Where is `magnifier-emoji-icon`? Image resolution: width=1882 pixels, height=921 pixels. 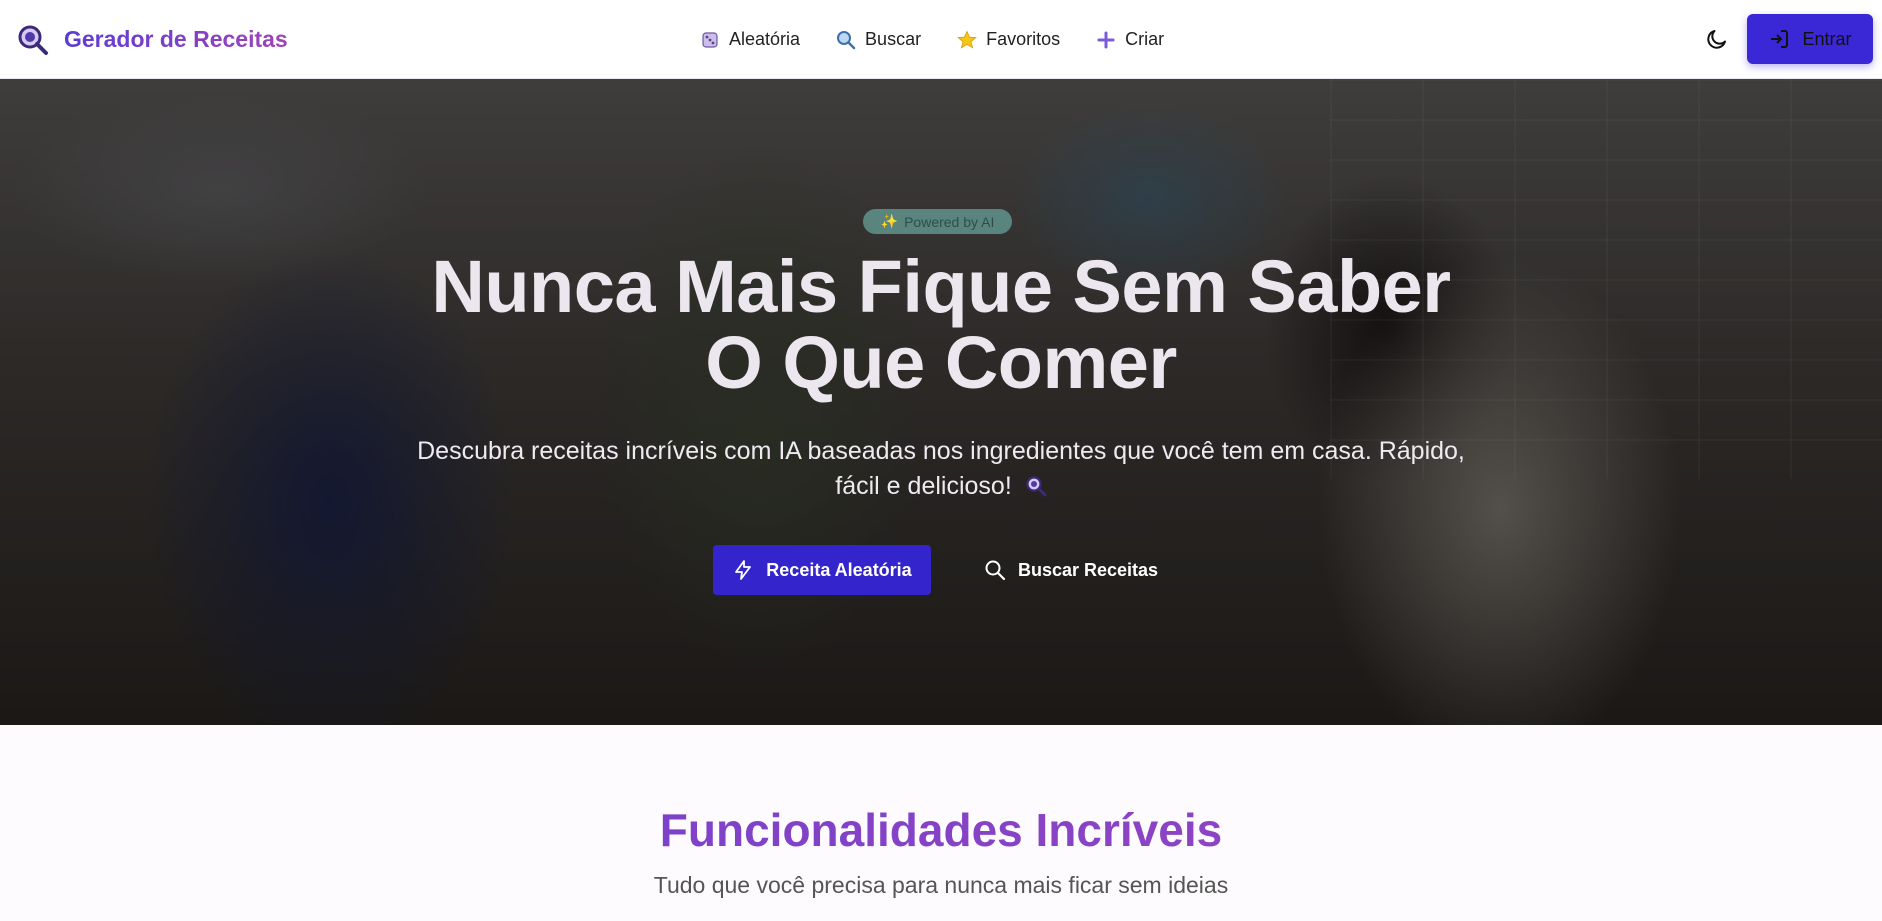 magnifier-emoji-icon is located at coordinates (1036, 486).